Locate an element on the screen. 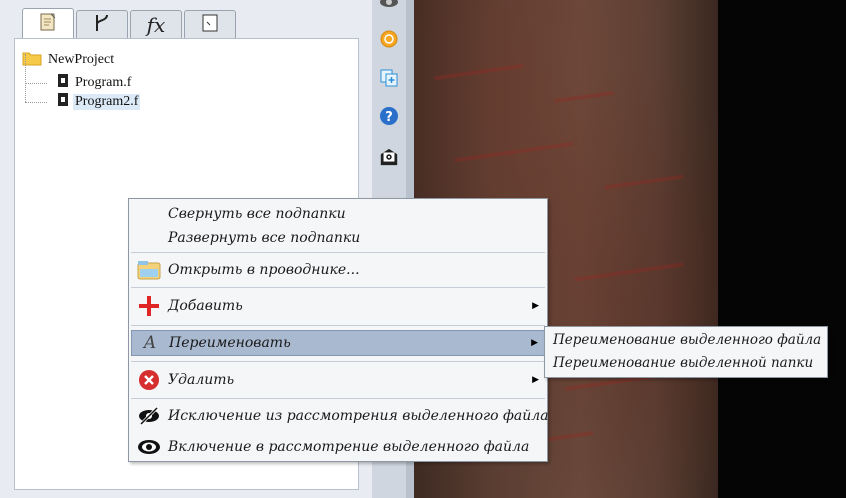 The image size is (846, 498). tab-function: fx is located at coordinates (156, 24).